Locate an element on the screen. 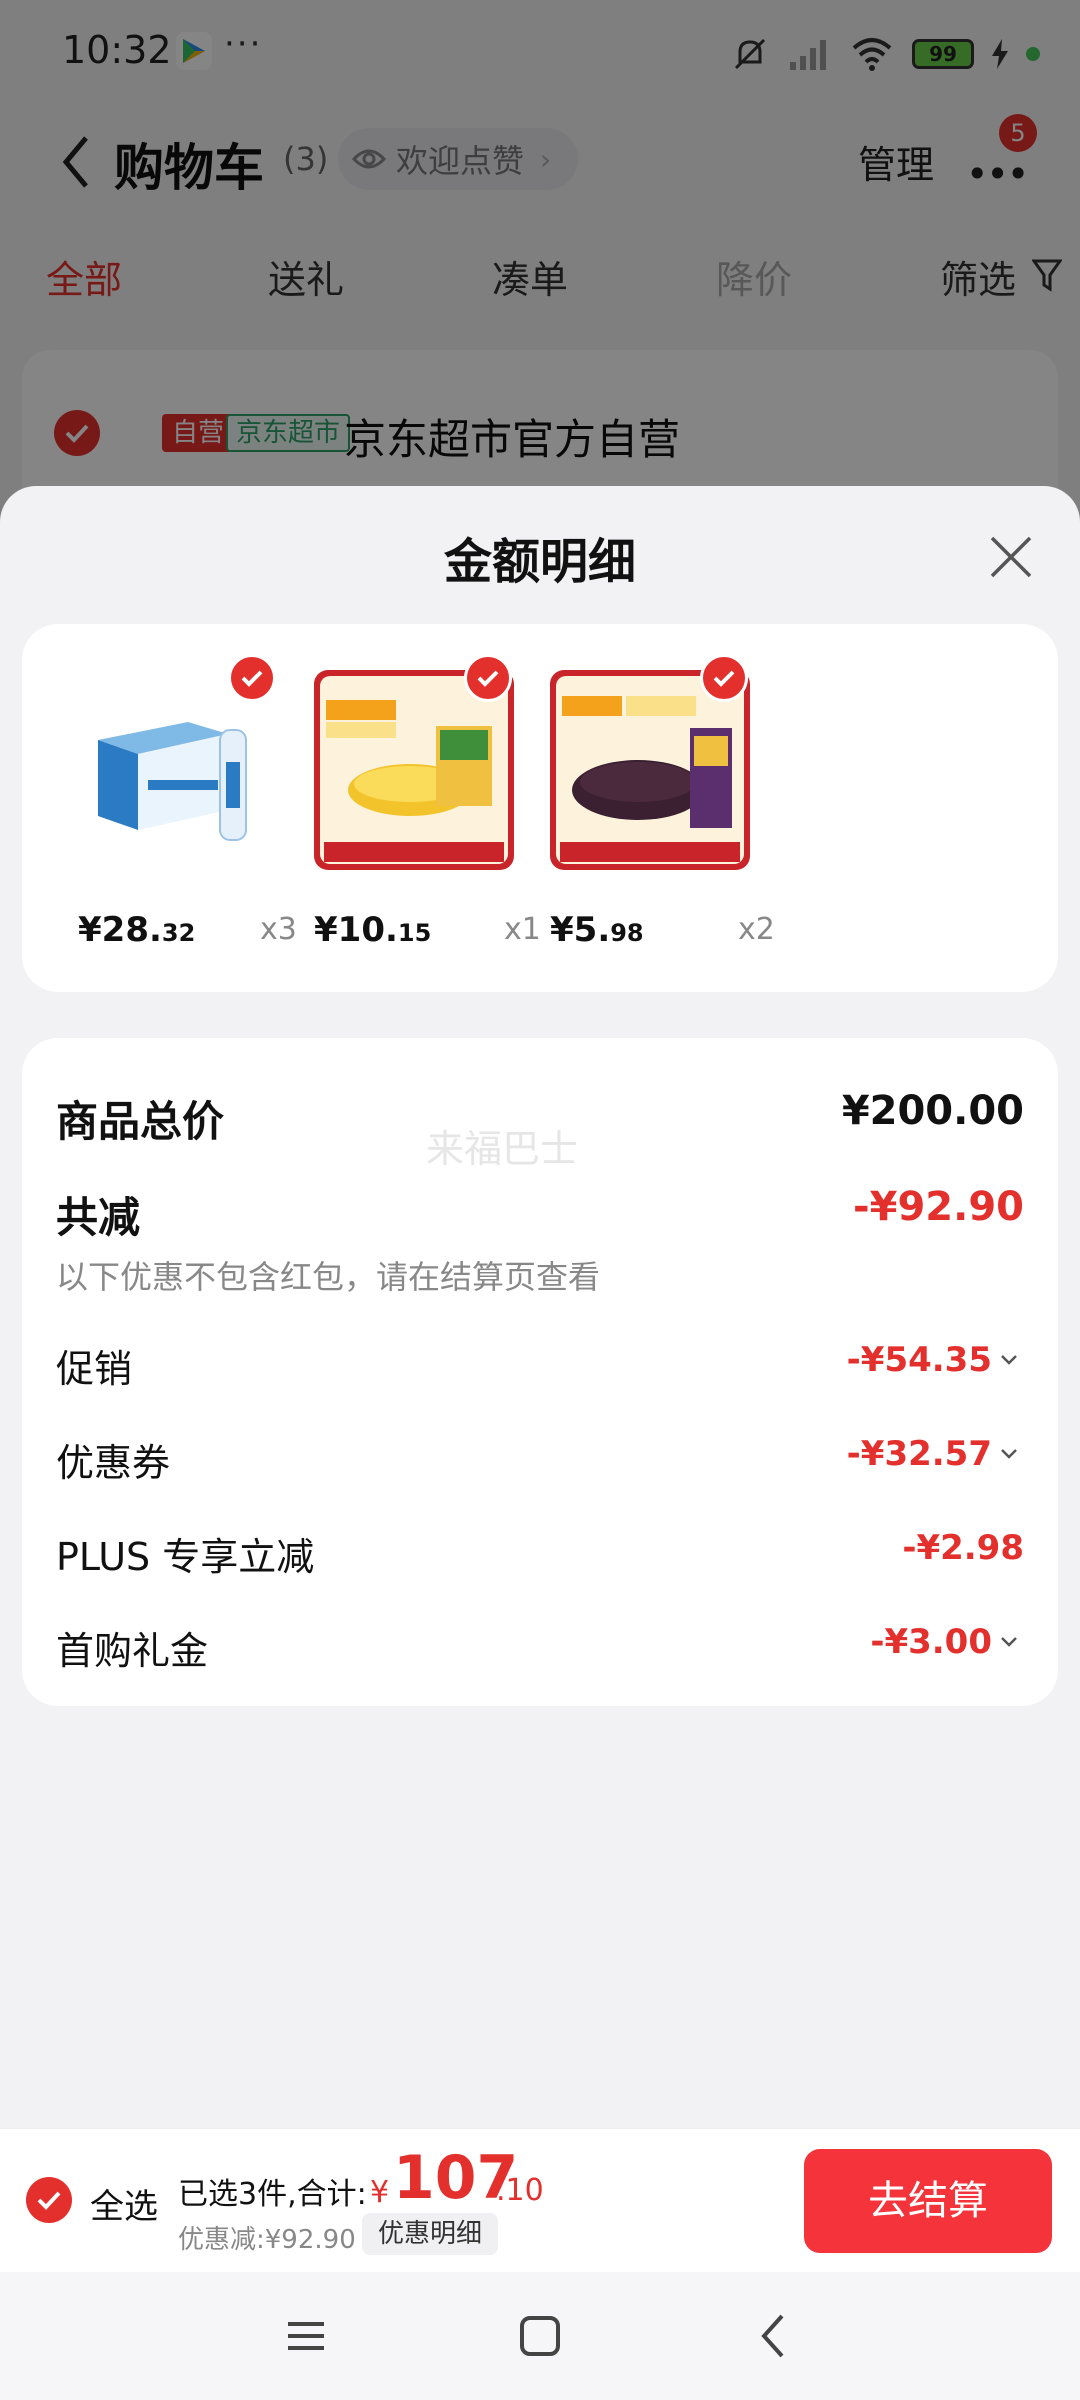  promotion-label: 促销 is located at coordinates (94, 1369).